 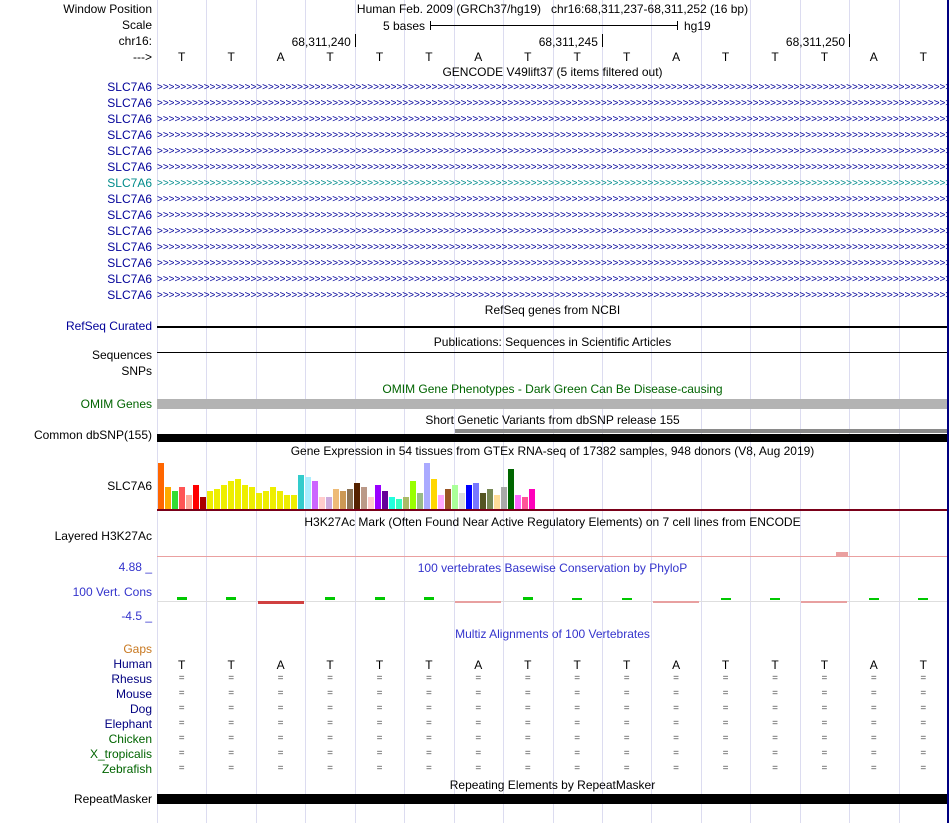 What do you see at coordinates (76, 404) in the screenshot?
I see `track-label-omim-genes: OMIM Genes` at bounding box center [76, 404].